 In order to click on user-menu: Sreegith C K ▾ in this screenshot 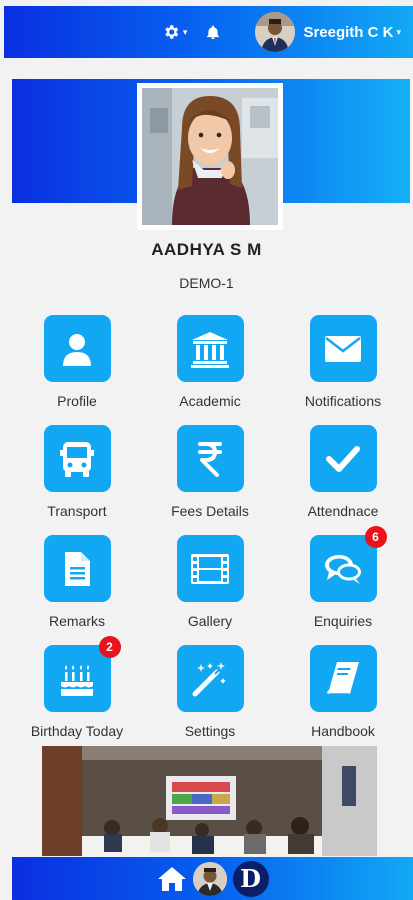, I will do `click(328, 32)`.